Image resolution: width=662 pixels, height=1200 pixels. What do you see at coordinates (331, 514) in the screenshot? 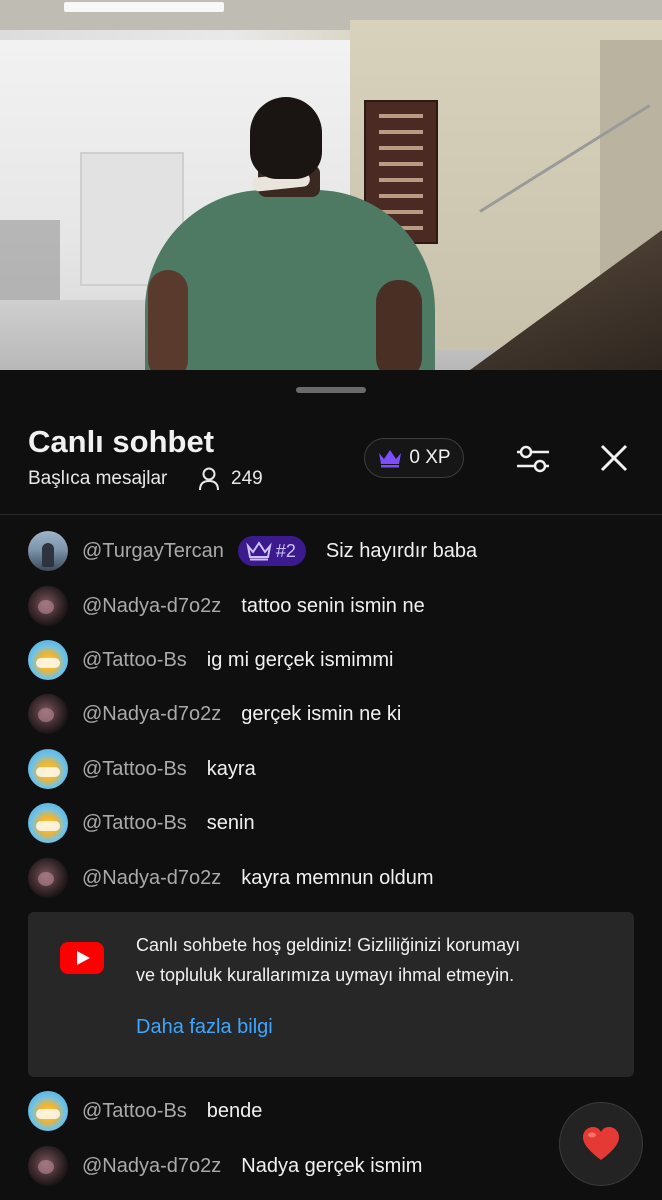
I see `header-divider` at bounding box center [331, 514].